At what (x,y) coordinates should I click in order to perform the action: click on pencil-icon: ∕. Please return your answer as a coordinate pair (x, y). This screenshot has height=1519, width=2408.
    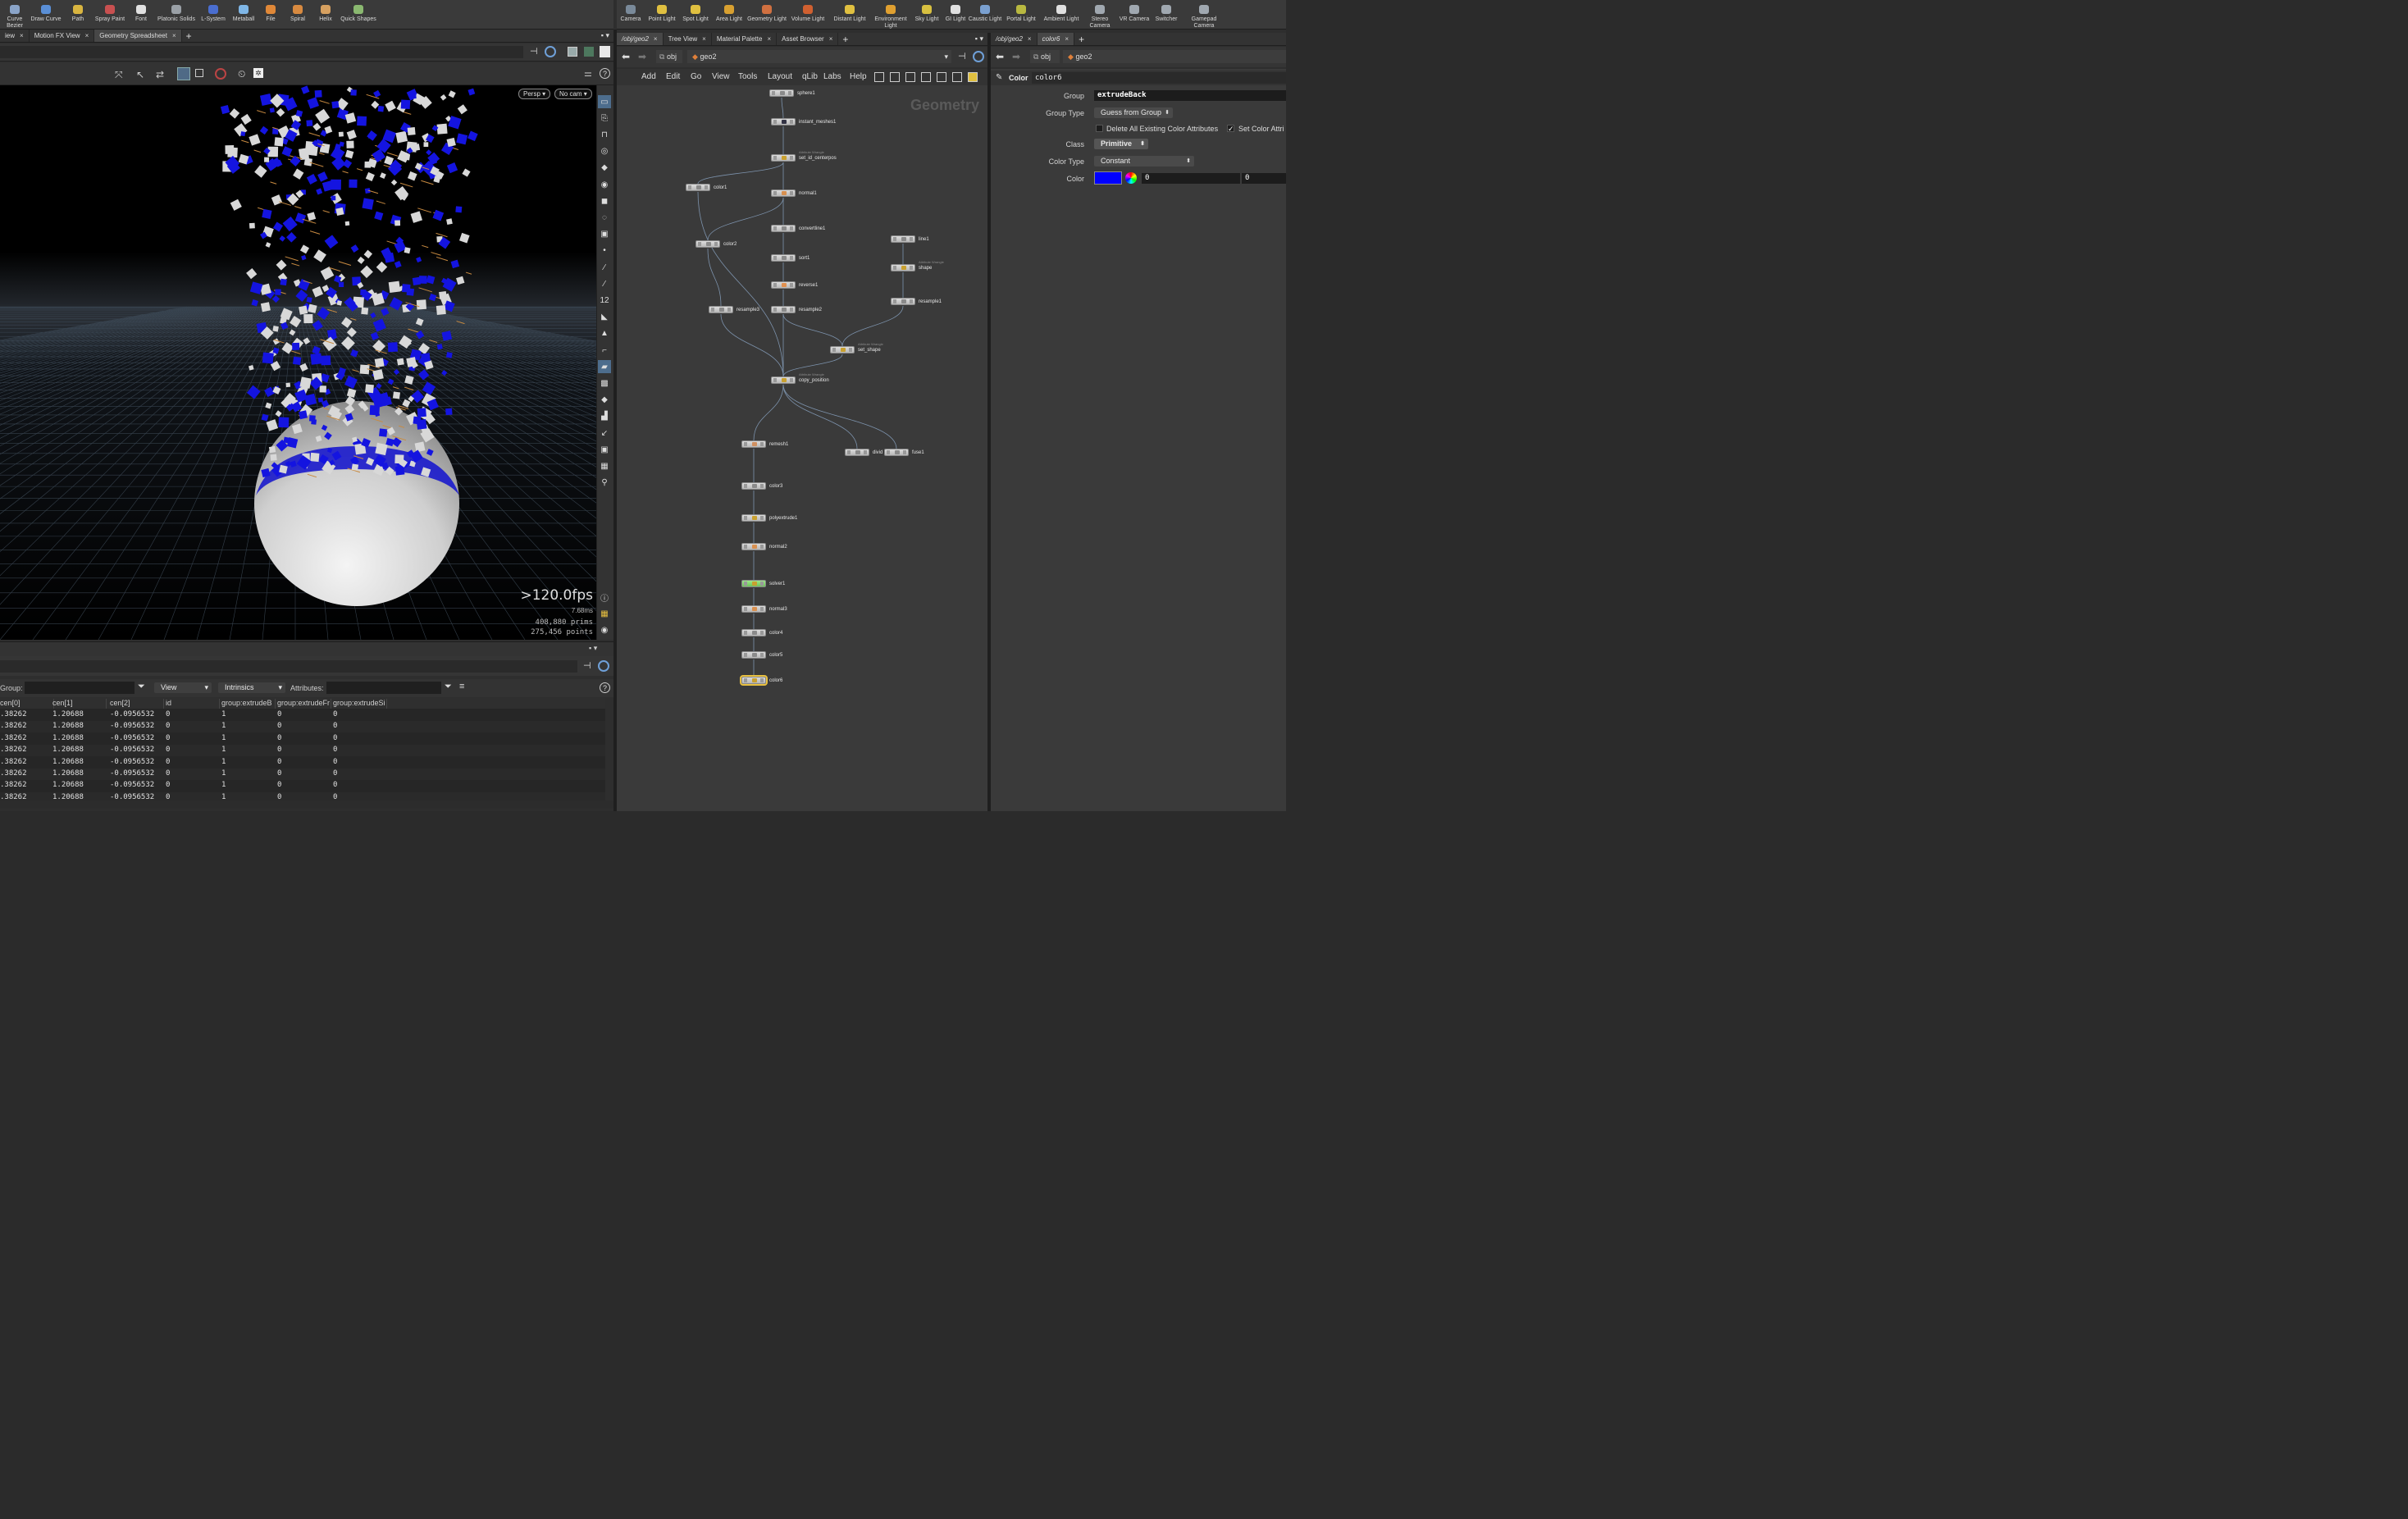
    Looking at the image, I should click on (605, 267).